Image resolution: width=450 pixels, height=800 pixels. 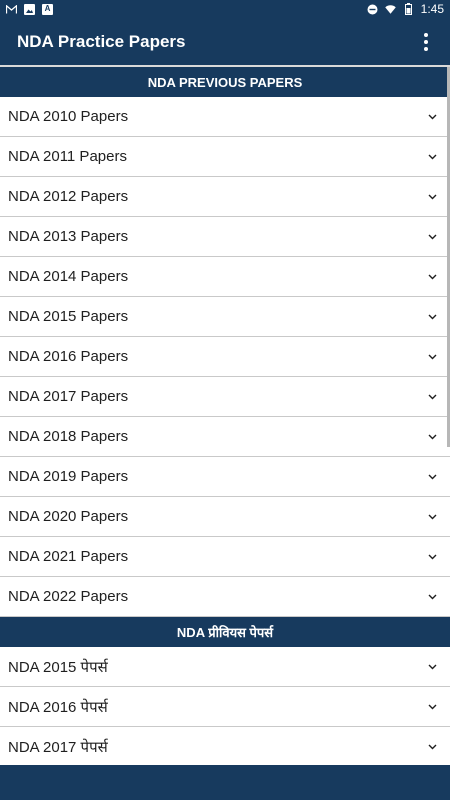 I want to click on list-item-label: NDA 2016 पेपर्स, so click(x=58, y=707).